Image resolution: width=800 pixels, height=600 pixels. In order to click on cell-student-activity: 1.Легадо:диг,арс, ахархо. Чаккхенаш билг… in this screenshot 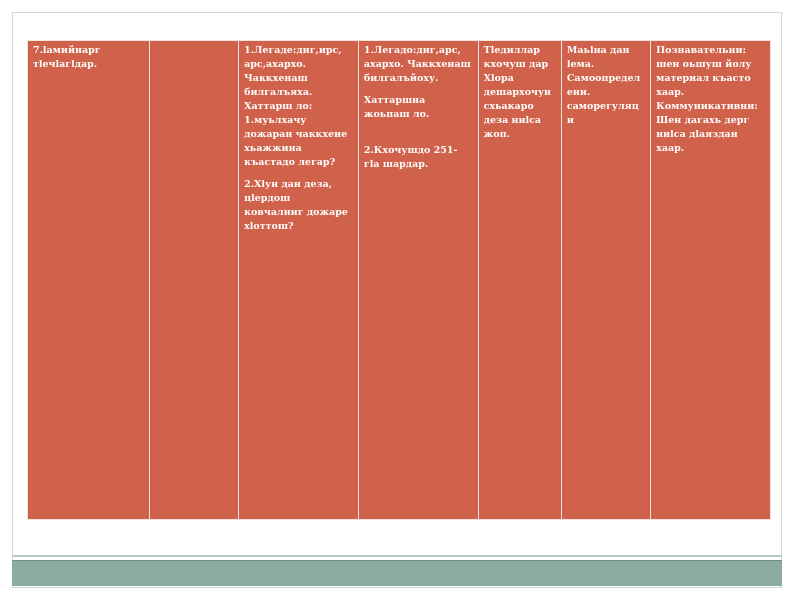, I will do `click(418, 280)`.